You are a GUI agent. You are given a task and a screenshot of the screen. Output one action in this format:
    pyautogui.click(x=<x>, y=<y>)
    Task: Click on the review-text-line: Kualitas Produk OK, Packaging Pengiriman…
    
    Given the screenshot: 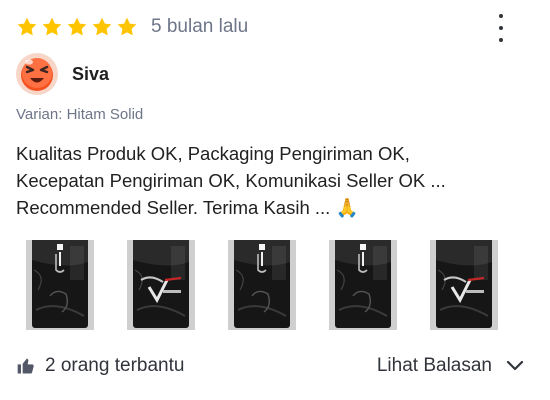 What is the action you would take?
    pyautogui.click(x=213, y=153)
    